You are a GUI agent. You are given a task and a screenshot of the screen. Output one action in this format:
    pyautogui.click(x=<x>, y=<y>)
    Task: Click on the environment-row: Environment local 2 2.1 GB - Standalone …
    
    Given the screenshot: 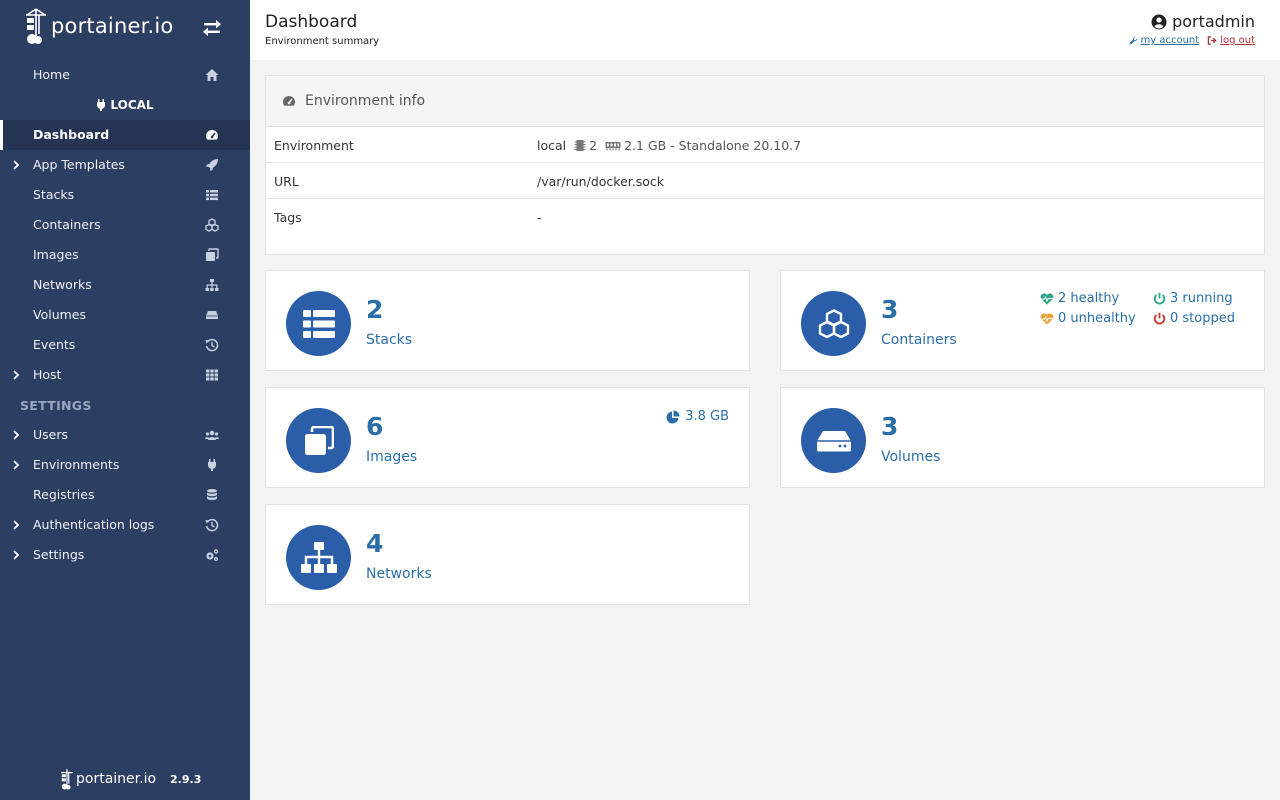 What is the action you would take?
    pyautogui.click(x=765, y=145)
    